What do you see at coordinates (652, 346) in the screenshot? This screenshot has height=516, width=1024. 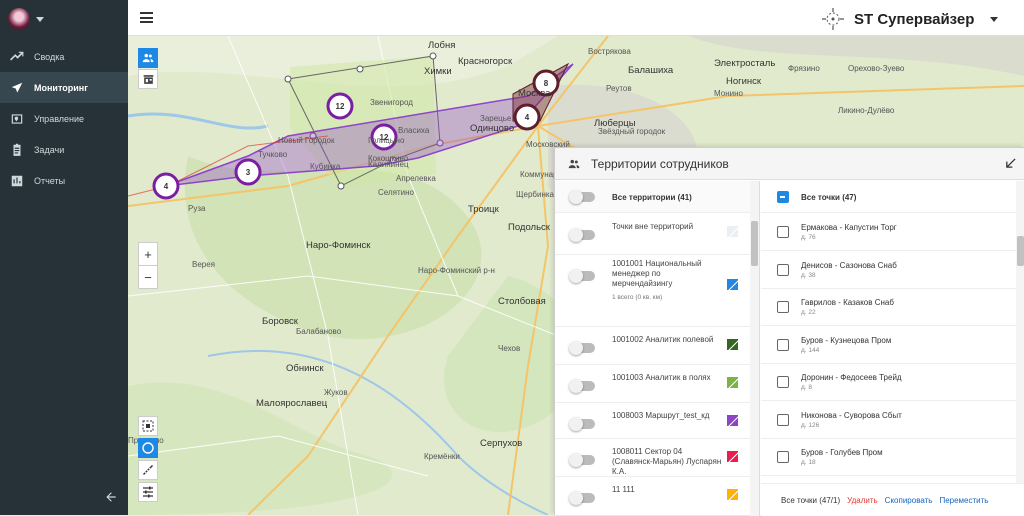 I see `territory-row: 1001002 Аналитик полевой` at bounding box center [652, 346].